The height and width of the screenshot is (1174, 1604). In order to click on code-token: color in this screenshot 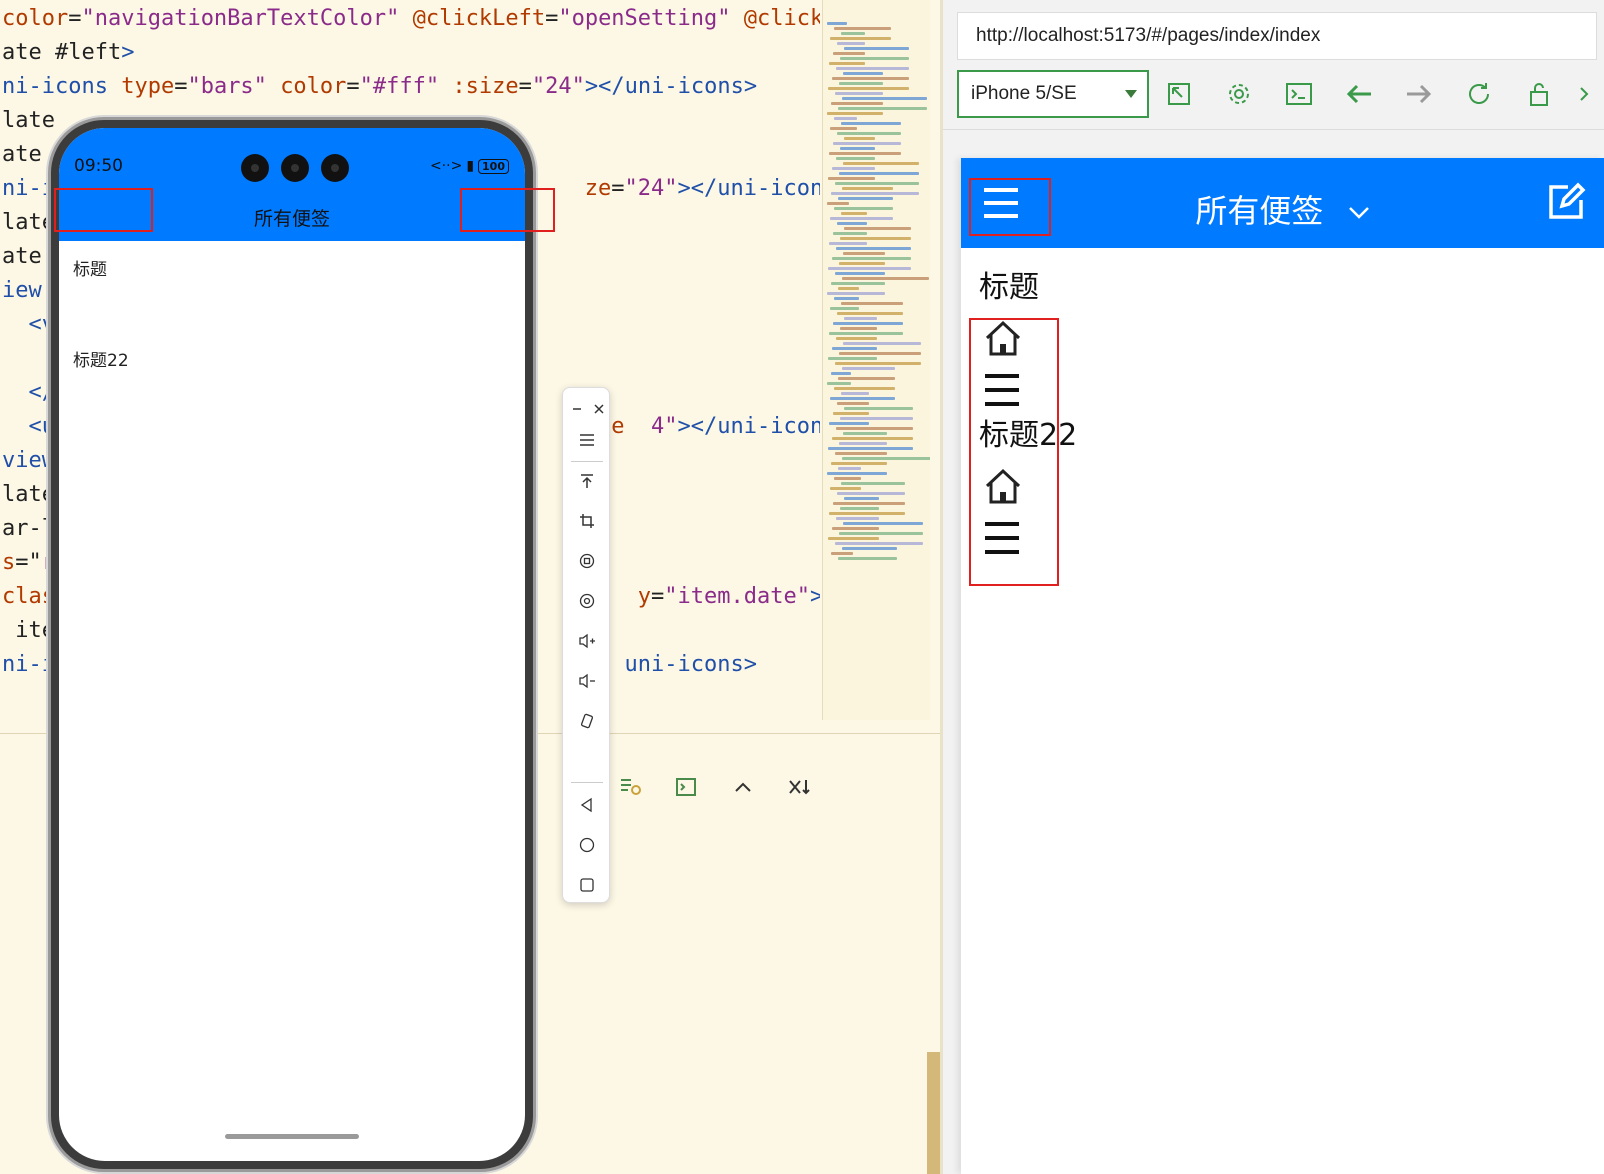, I will do `click(35, 18)`.